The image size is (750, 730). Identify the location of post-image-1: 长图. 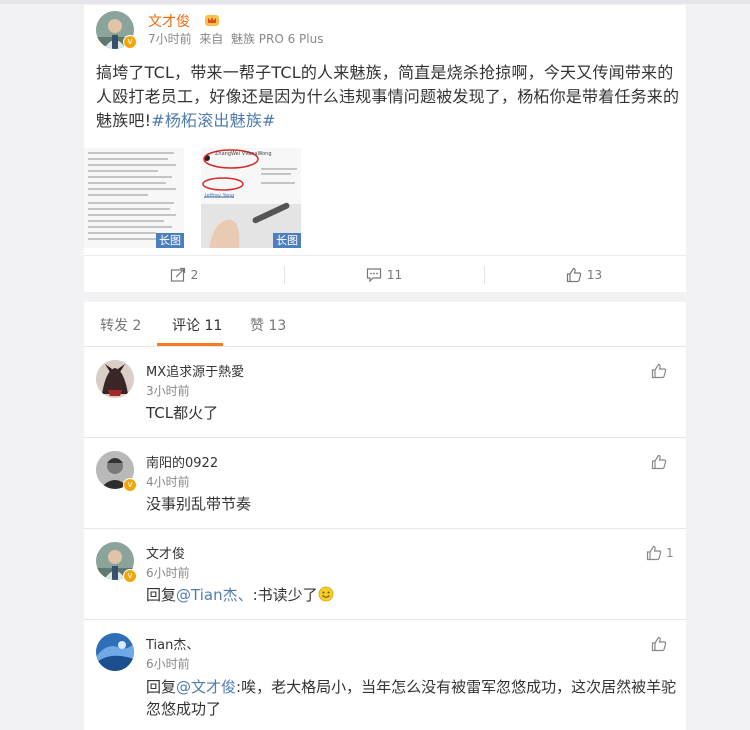
(134, 198).